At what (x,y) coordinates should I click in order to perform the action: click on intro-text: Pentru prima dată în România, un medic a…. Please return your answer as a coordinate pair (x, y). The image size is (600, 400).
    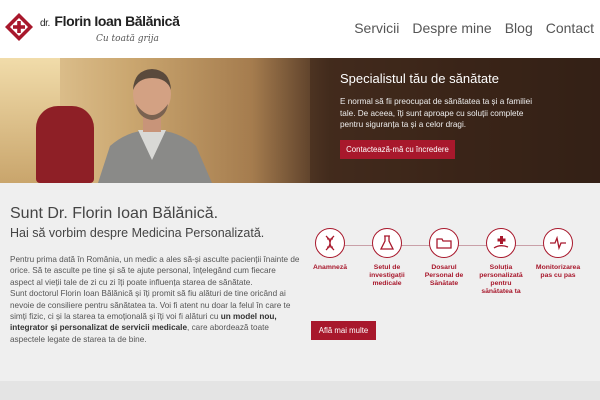
    Looking at the image, I should click on (155, 299).